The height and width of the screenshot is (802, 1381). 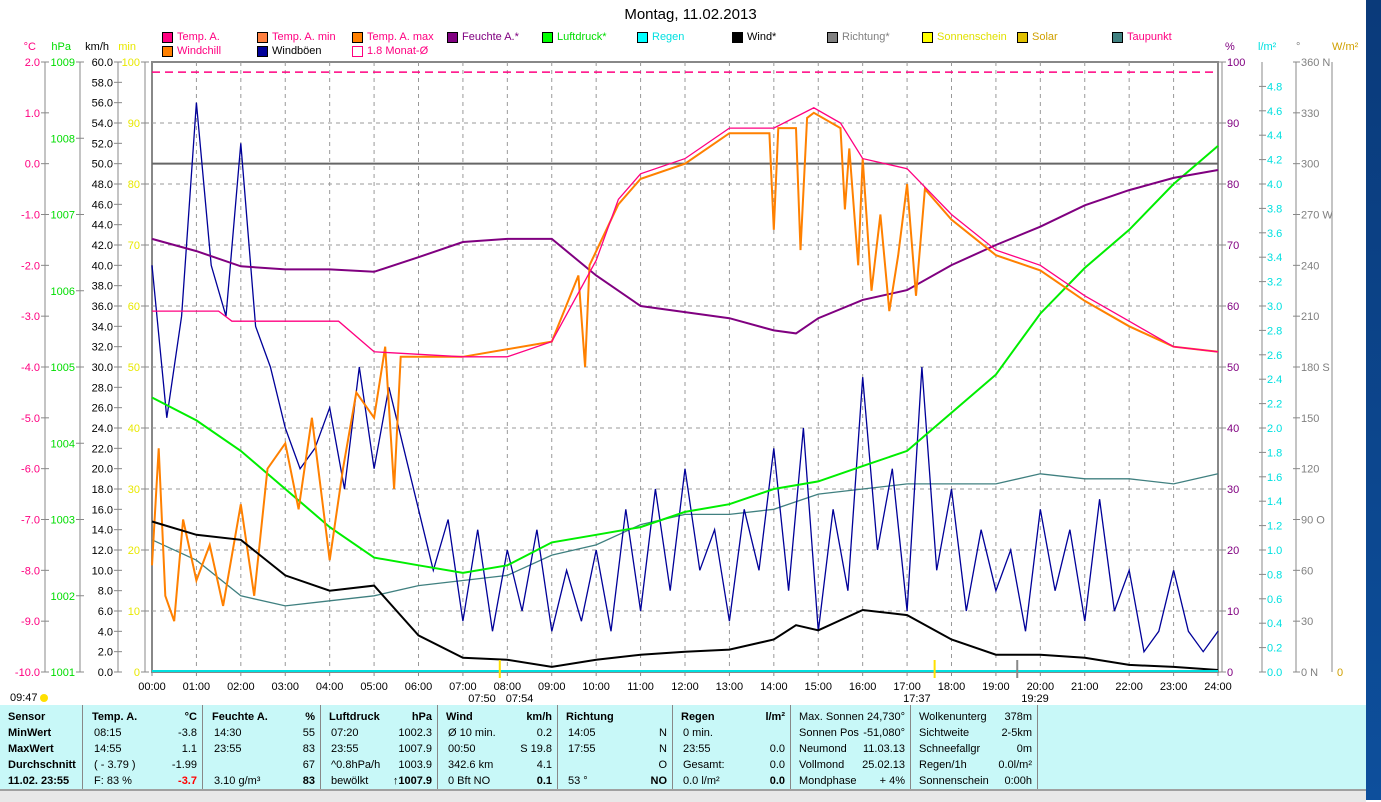 What do you see at coordinates (1274, 87) in the screenshot?
I see `axis-tick-label: 4.8` at bounding box center [1274, 87].